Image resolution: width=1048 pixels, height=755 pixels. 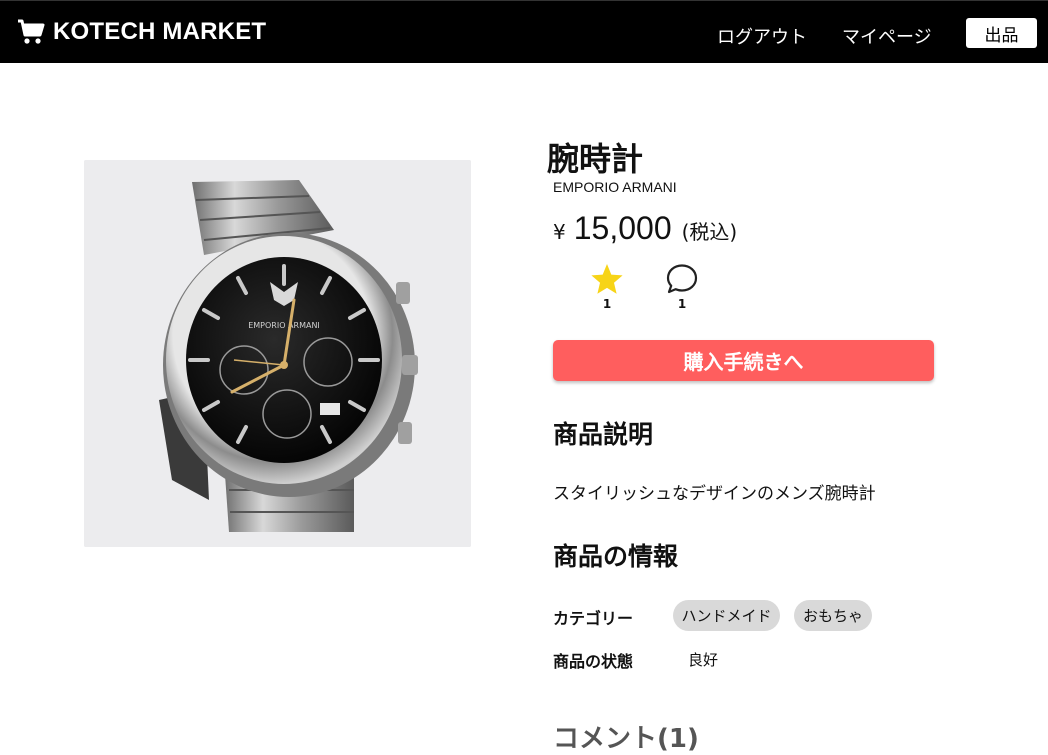 I want to click on product-title: 腕時計, so click(x=595, y=159).